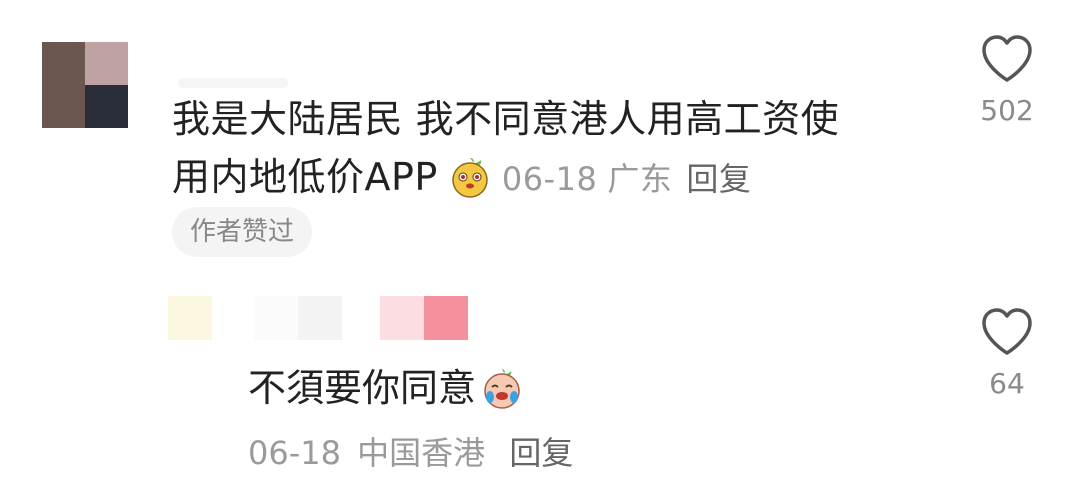  What do you see at coordinates (506, 119) in the screenshot?
I see `comment-text-line1: 我是大陆居民 我不同意港人用高工资使` at bounding box center [506, 119].